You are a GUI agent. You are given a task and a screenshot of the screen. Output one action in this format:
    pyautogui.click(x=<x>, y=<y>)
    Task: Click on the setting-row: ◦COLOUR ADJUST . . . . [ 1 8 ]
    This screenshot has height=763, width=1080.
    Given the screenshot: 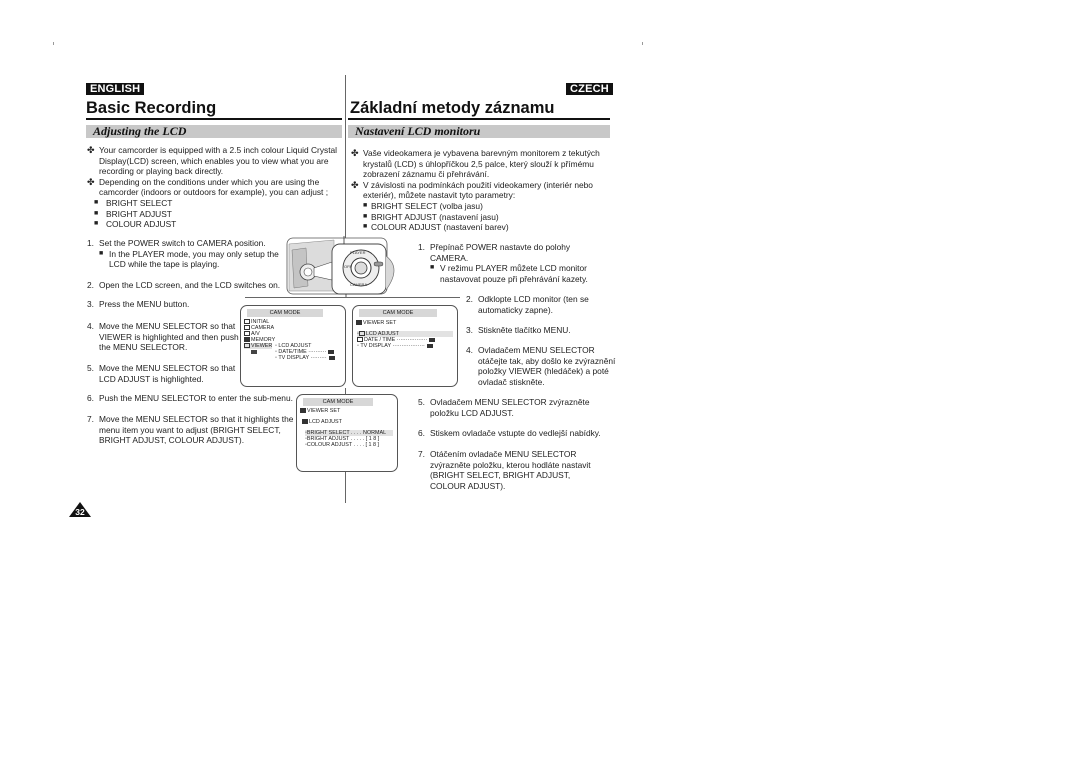 What is the action you would take?
    pyautogui.click(x=342, y=445)
    